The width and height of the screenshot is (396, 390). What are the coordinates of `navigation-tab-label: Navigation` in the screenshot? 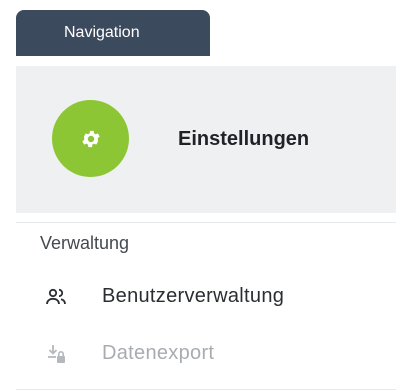 It's located at (102, 32).